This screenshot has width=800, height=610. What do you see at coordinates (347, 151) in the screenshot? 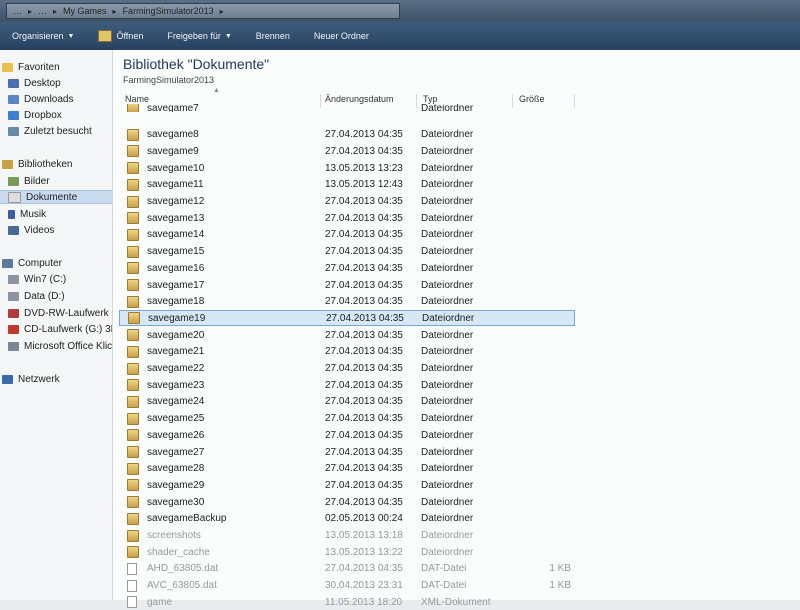
I see `file-row: savegame9 27.04.2013 04:35 Dateiordner` at bounding box center [347, 151].